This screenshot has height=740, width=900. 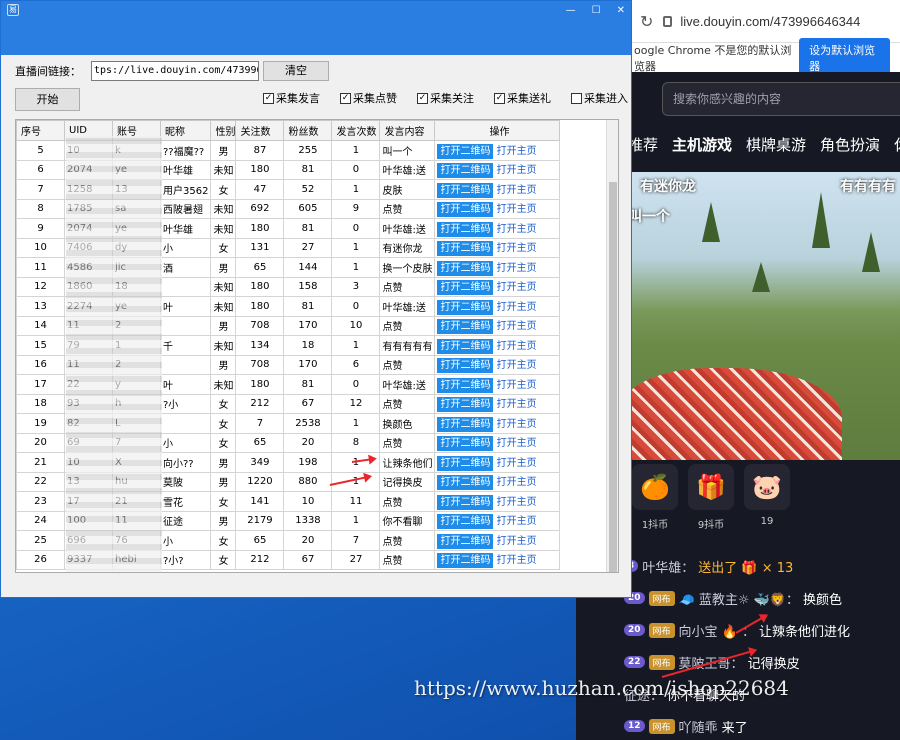 I want to click on column-header: 粉丝数, so click(x=308, y=130).